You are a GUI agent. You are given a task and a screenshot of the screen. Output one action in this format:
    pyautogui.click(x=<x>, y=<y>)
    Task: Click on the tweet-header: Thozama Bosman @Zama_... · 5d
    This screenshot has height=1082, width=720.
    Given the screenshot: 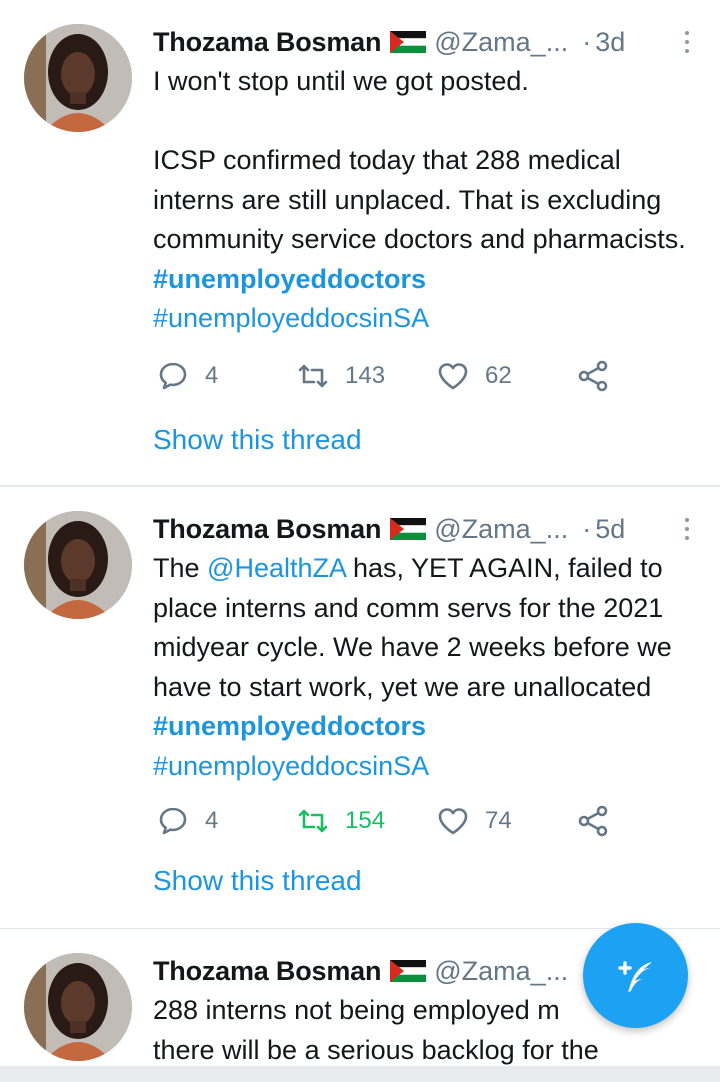 What is the action you would take?
    pyautogui.click(x=425, y=529)
    